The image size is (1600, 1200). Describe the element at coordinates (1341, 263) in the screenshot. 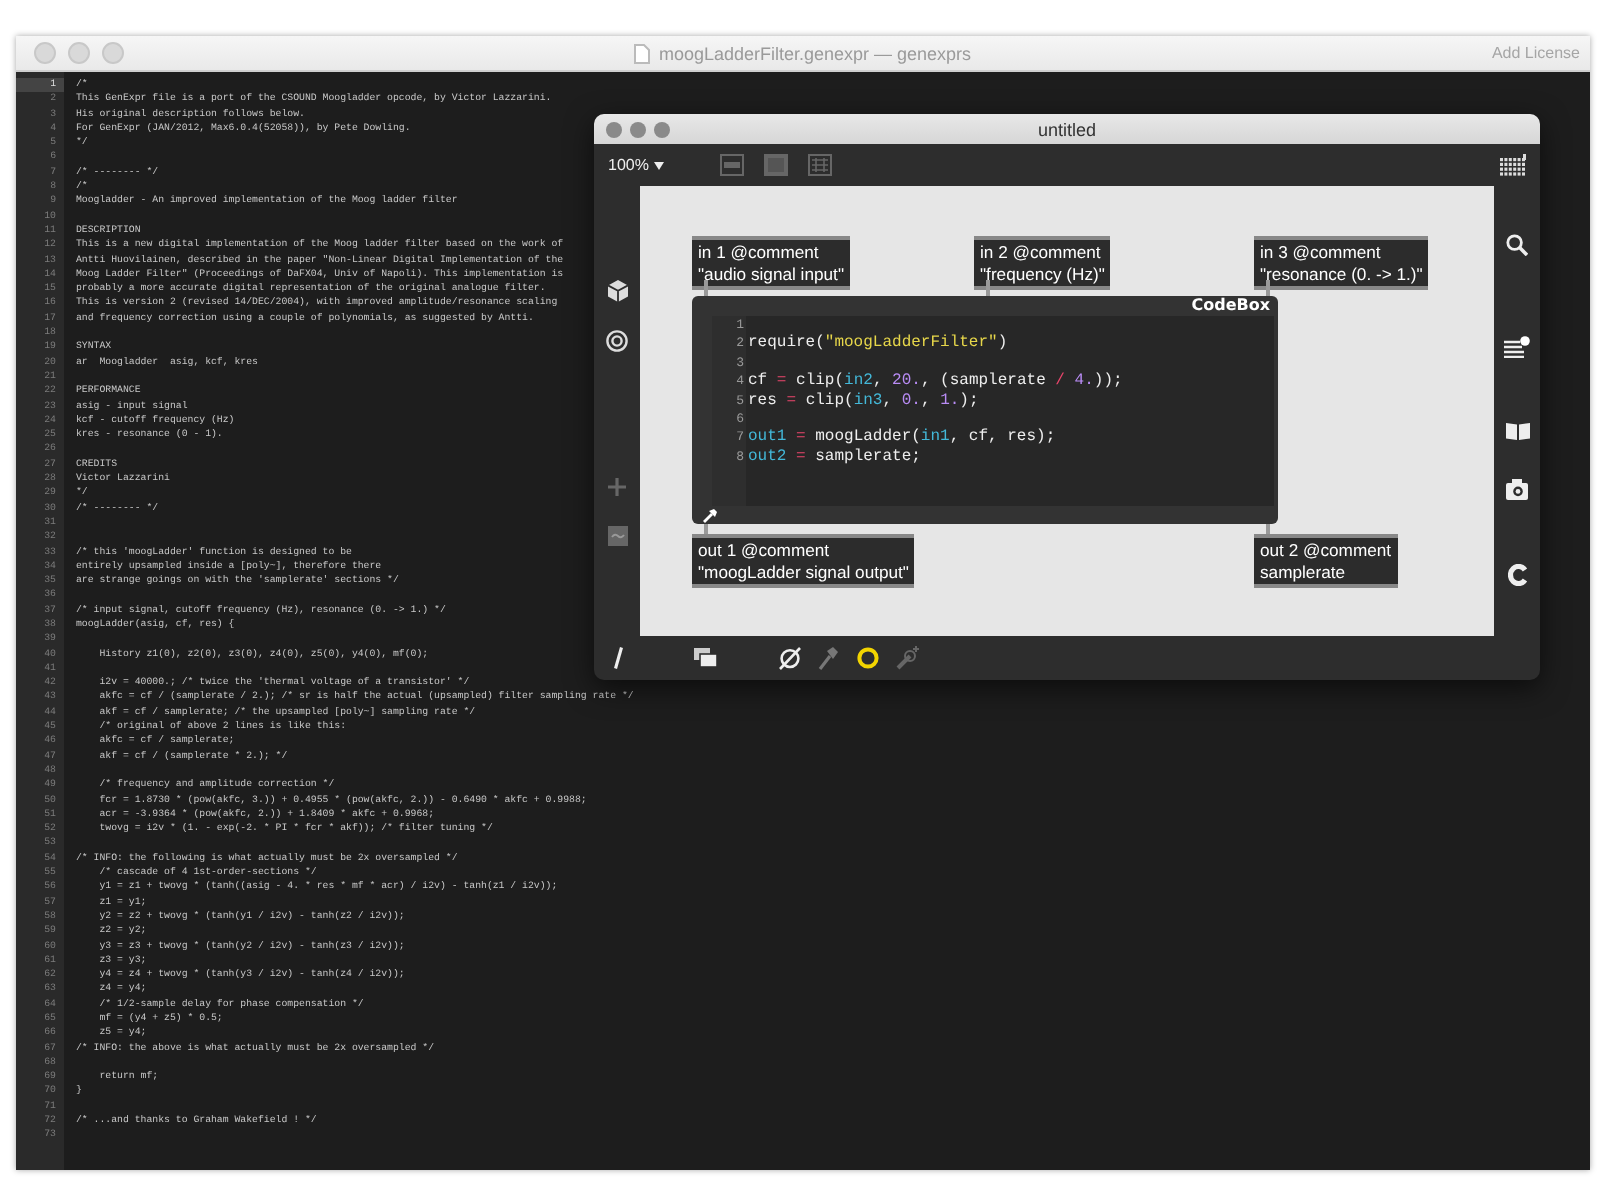

I see `comment-box: in 3 @comment "resonance (0. -> 1.)"` at that location.